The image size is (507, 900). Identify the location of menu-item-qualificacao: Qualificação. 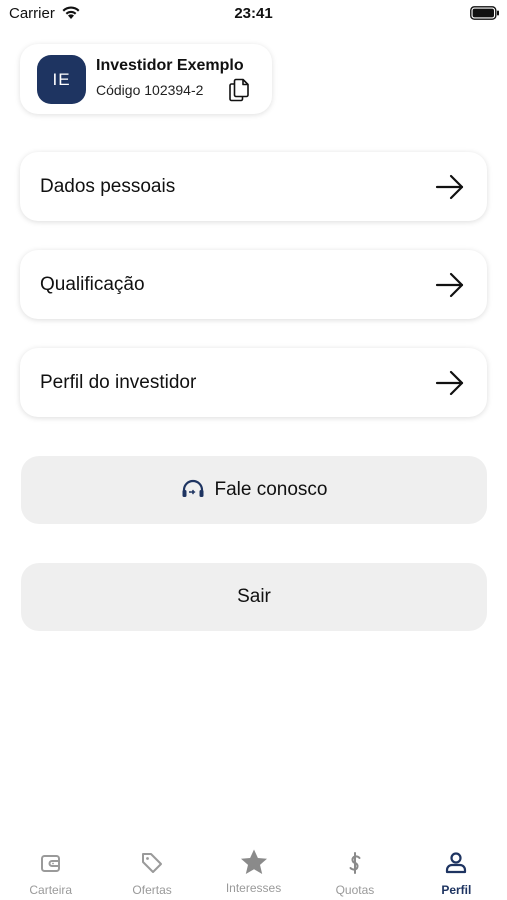
(253, 284).